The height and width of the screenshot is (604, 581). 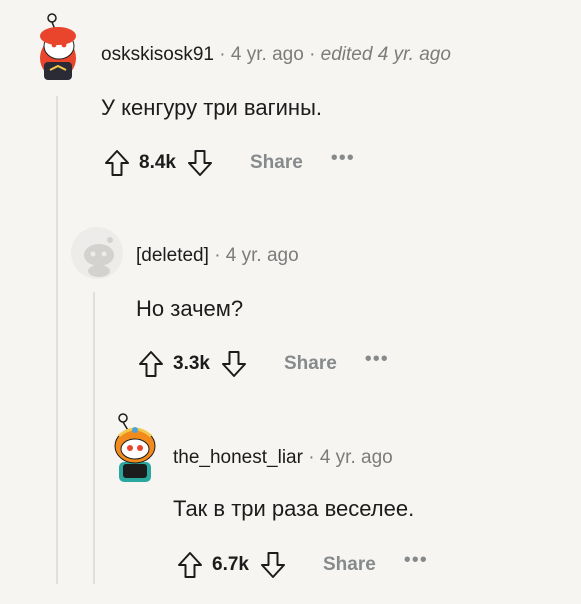 I want to click on author-username: oskskisosk91, so click(x=157, y=54).